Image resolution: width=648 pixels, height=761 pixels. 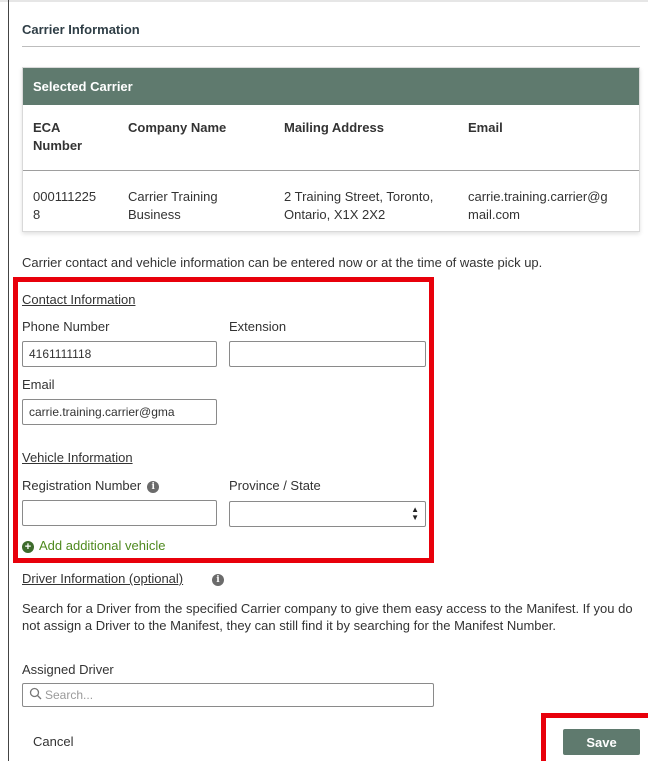 I want to click on cancel-button: Cancel, so click(x=53, y=741).